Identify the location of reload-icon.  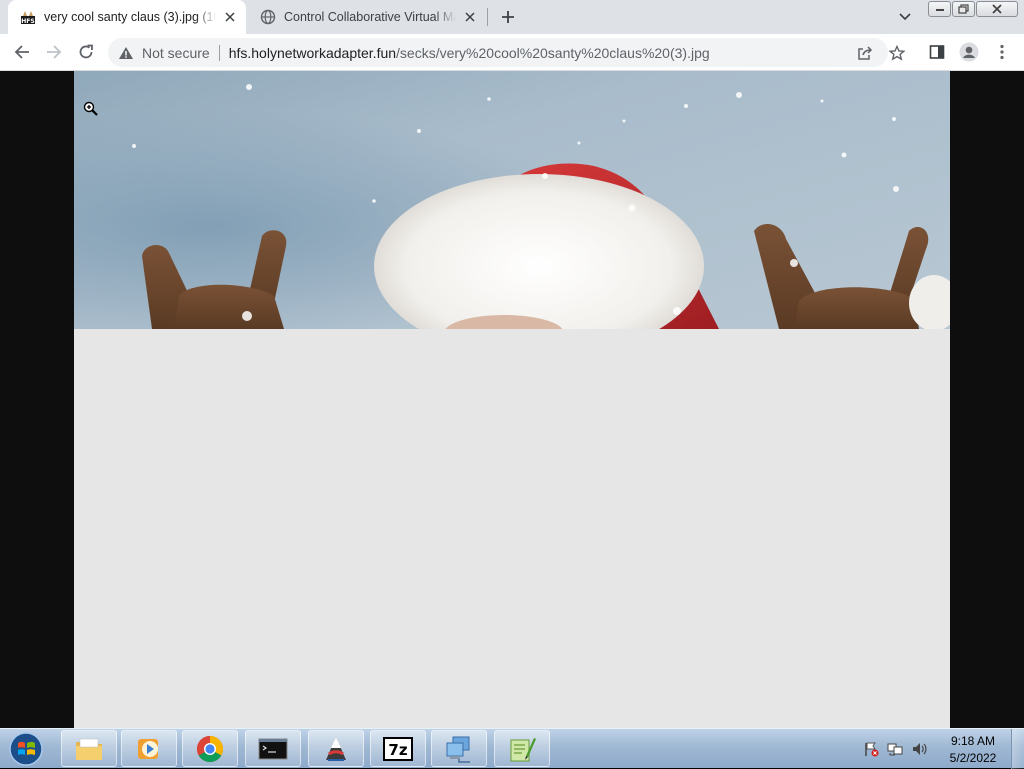
(86, 52).